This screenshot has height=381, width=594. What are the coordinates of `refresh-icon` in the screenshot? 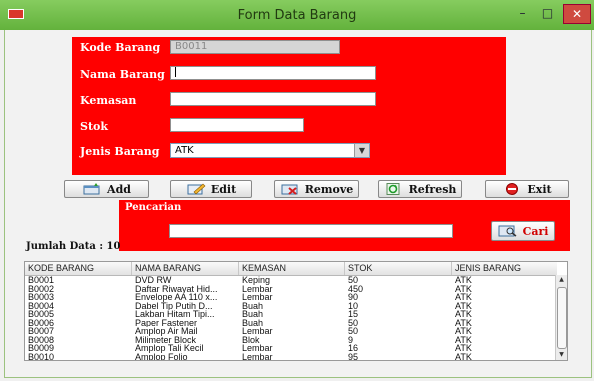 It's located at (394, 189).